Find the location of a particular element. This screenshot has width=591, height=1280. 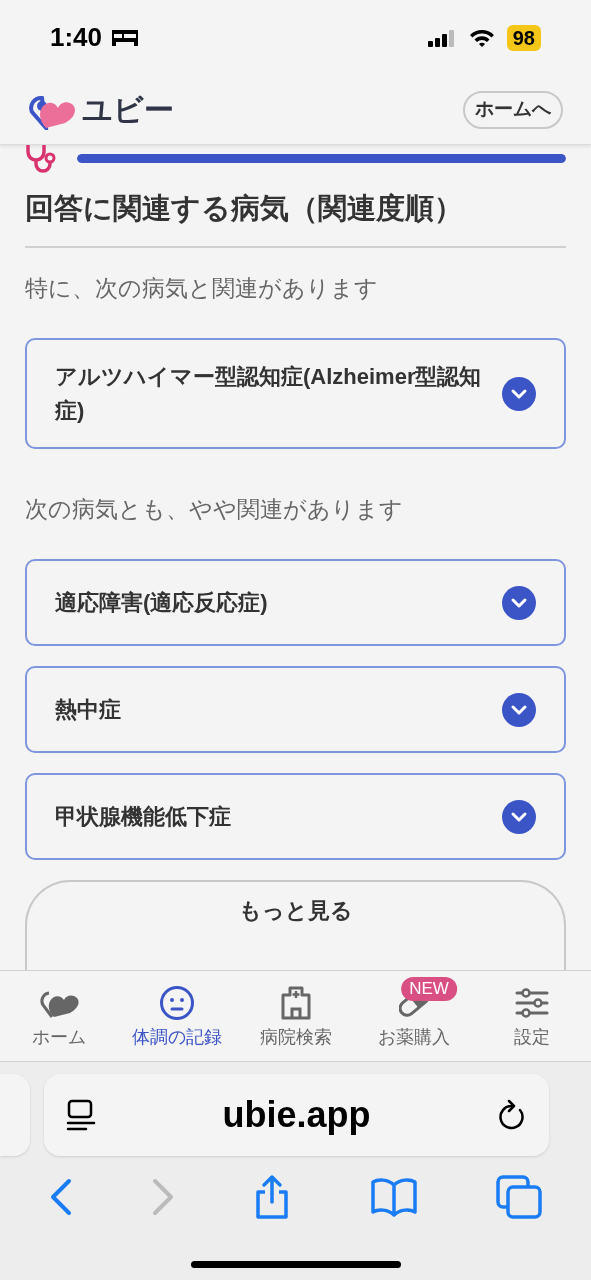

section-subtitle: 次の病気とも、やや関連があります is located at coordinates (214, 509).